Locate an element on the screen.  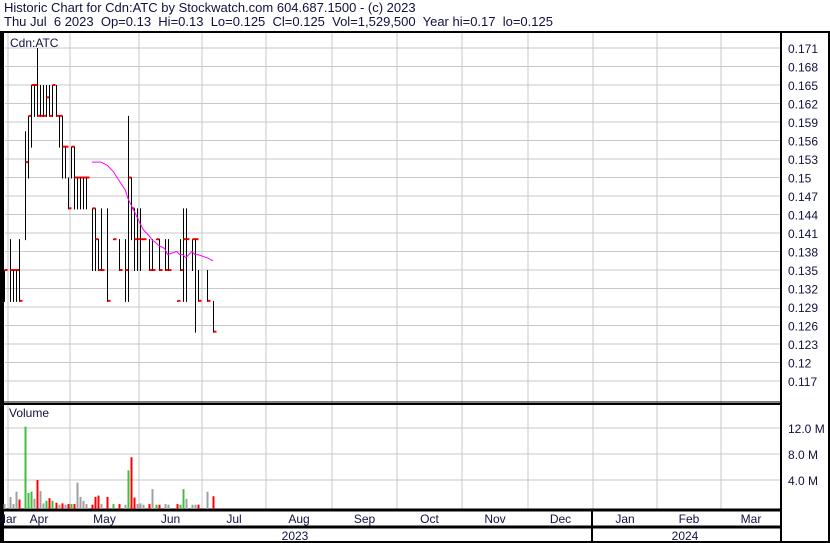
month-label: Feb is located at coordinates (689, 519).